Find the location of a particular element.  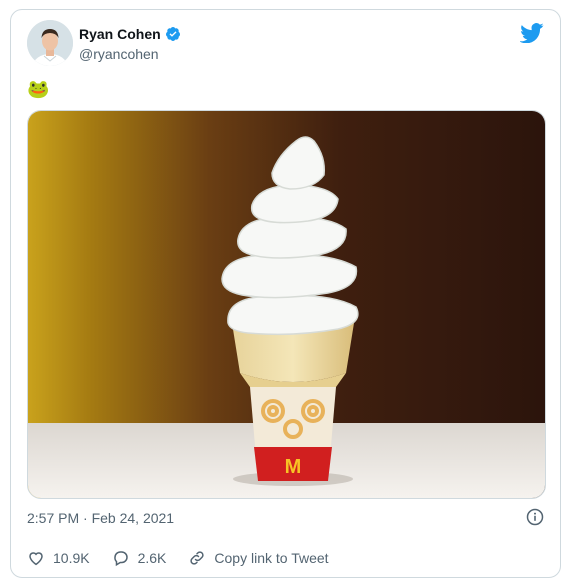

avatar is located at coordinates (50, 43).